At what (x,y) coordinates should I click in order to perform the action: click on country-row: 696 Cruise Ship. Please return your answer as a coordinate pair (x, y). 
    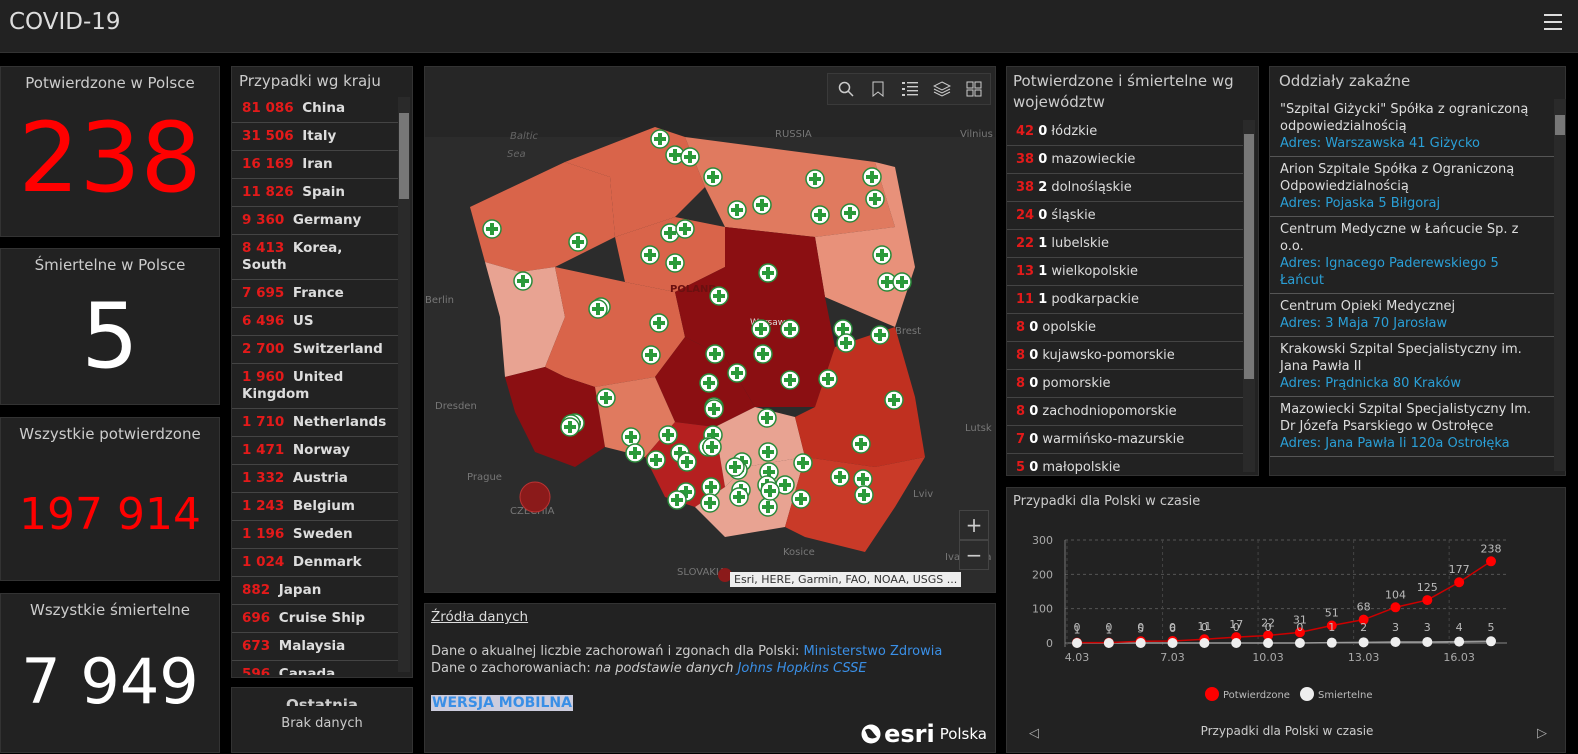
    Looking at the image, I should click on (315, 619).